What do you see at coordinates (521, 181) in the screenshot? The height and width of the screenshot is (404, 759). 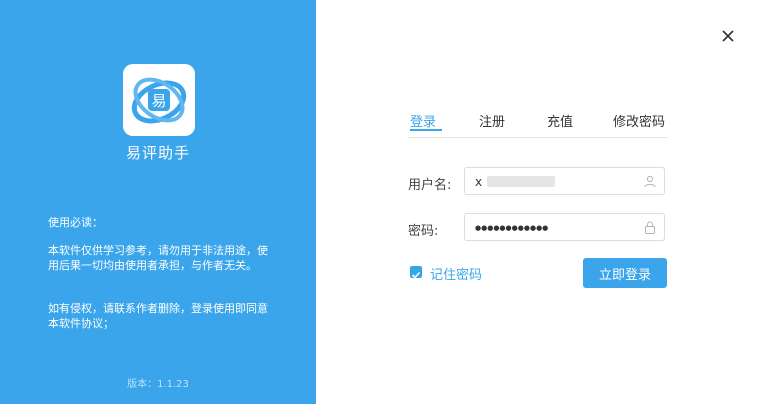 I see `username-redacted` at bounding box center [521, 181].